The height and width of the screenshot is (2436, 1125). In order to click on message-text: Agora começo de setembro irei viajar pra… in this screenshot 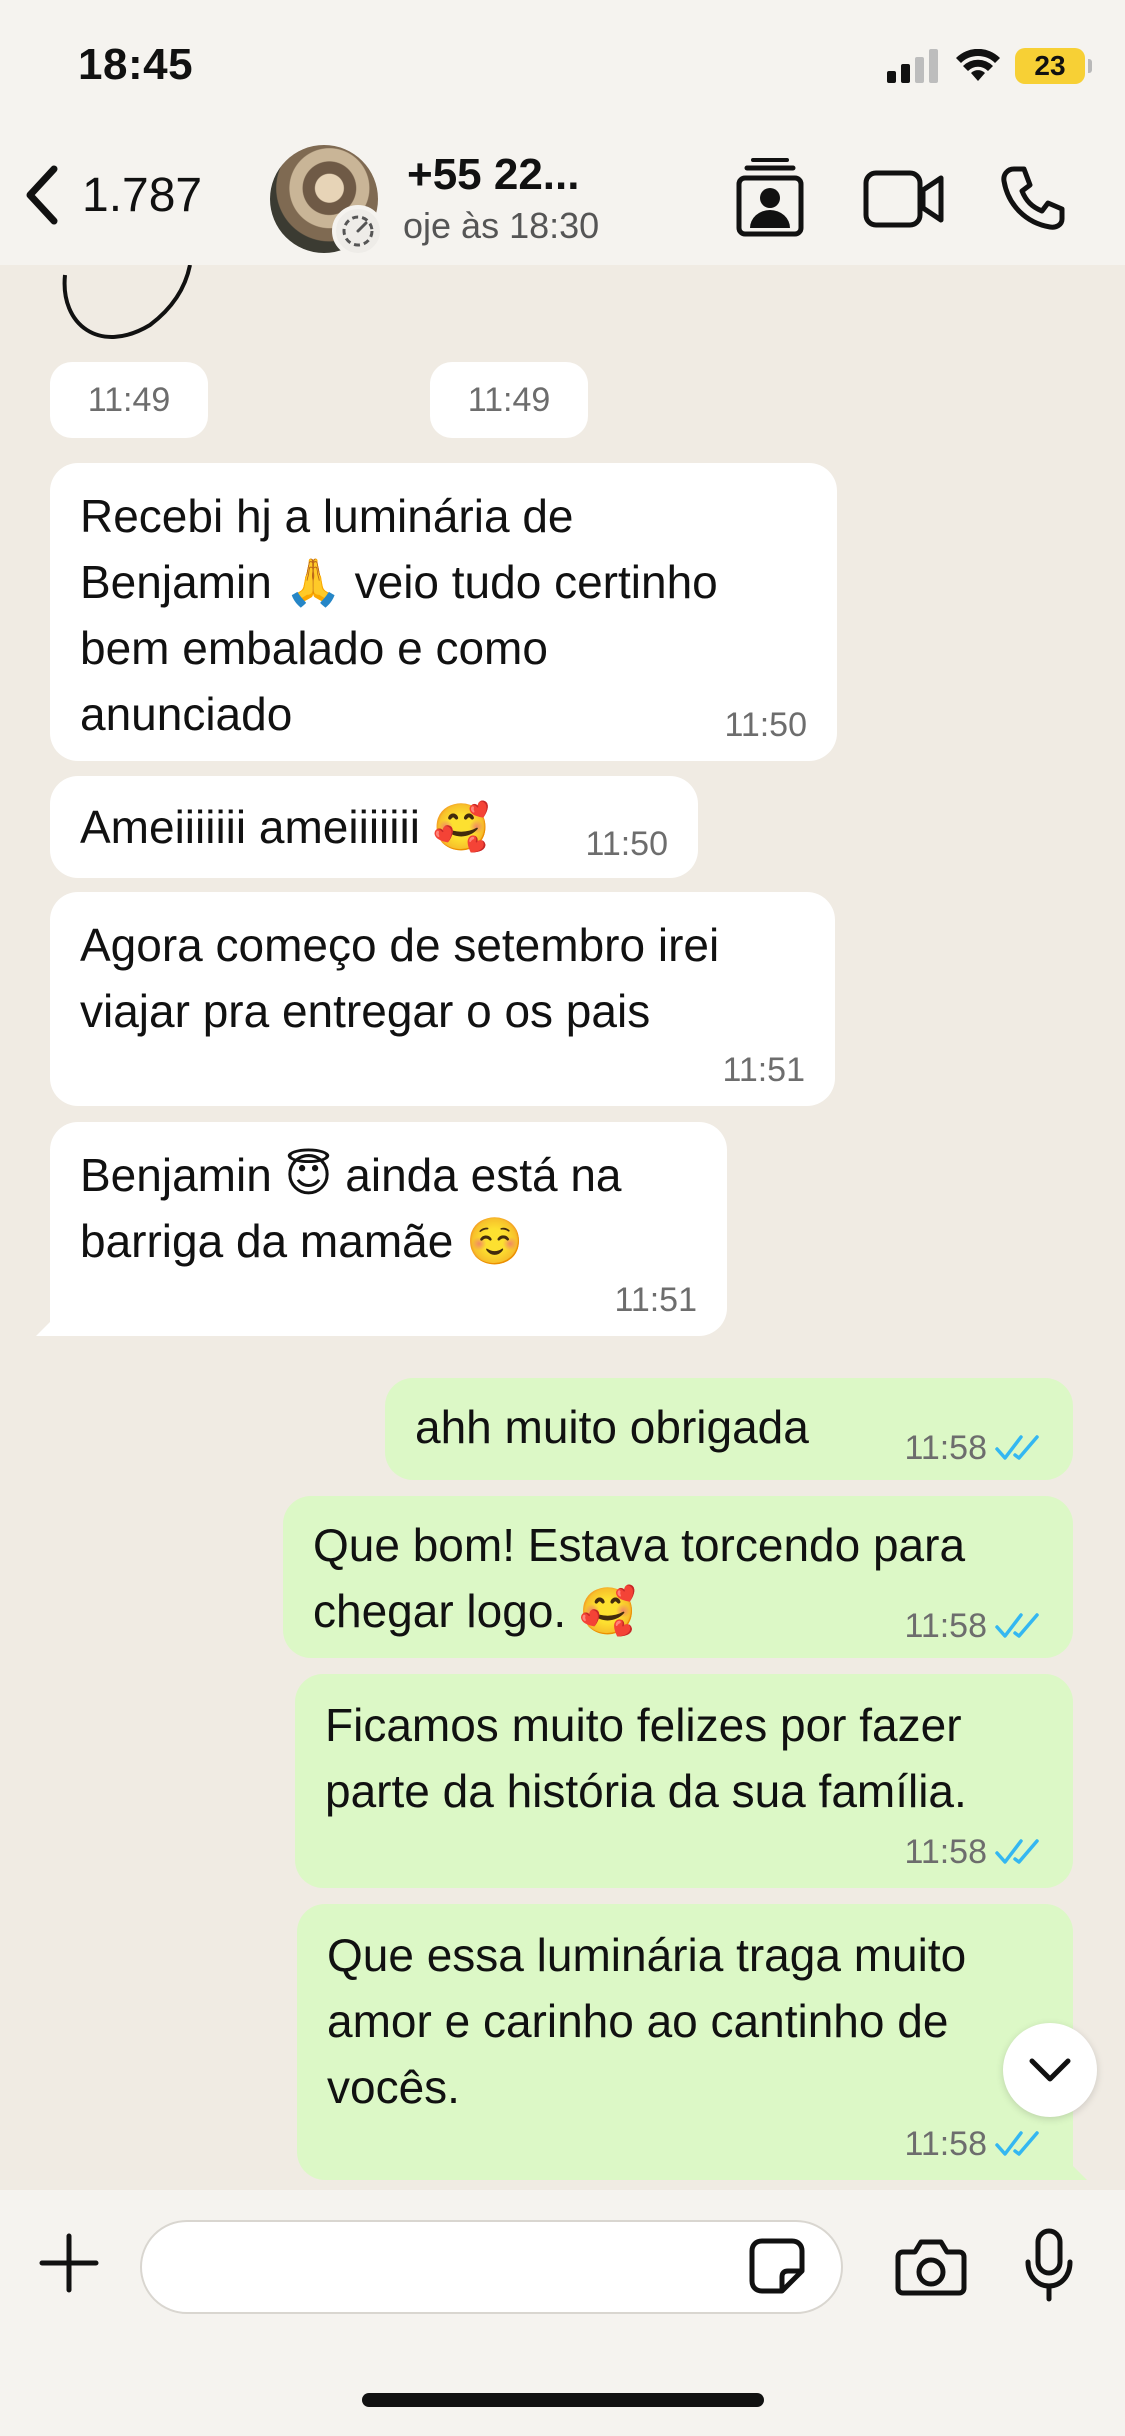, I will do `click(400, 978)`.